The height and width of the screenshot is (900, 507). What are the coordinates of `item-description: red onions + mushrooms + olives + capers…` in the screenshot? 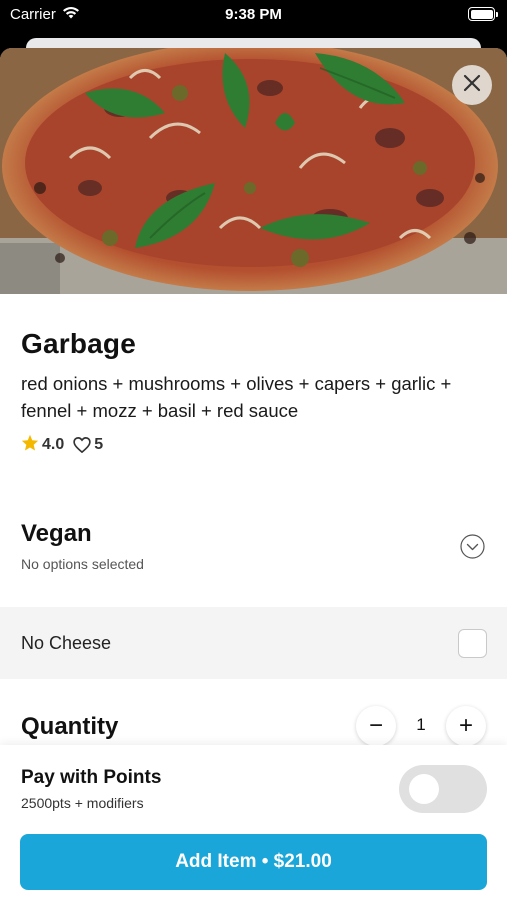 It's located at (236, 397).